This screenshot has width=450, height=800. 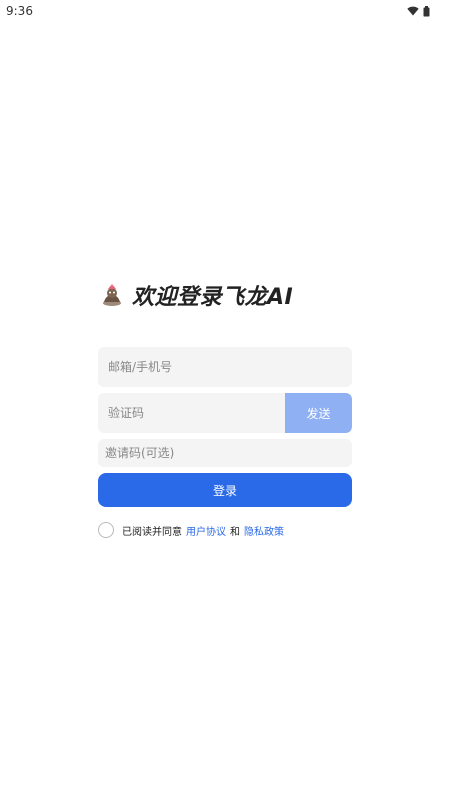 What do you see at coordinates (318, 413) in the screenshot?
I see `send-code-button: 发送` at bounding box center [318, 413].